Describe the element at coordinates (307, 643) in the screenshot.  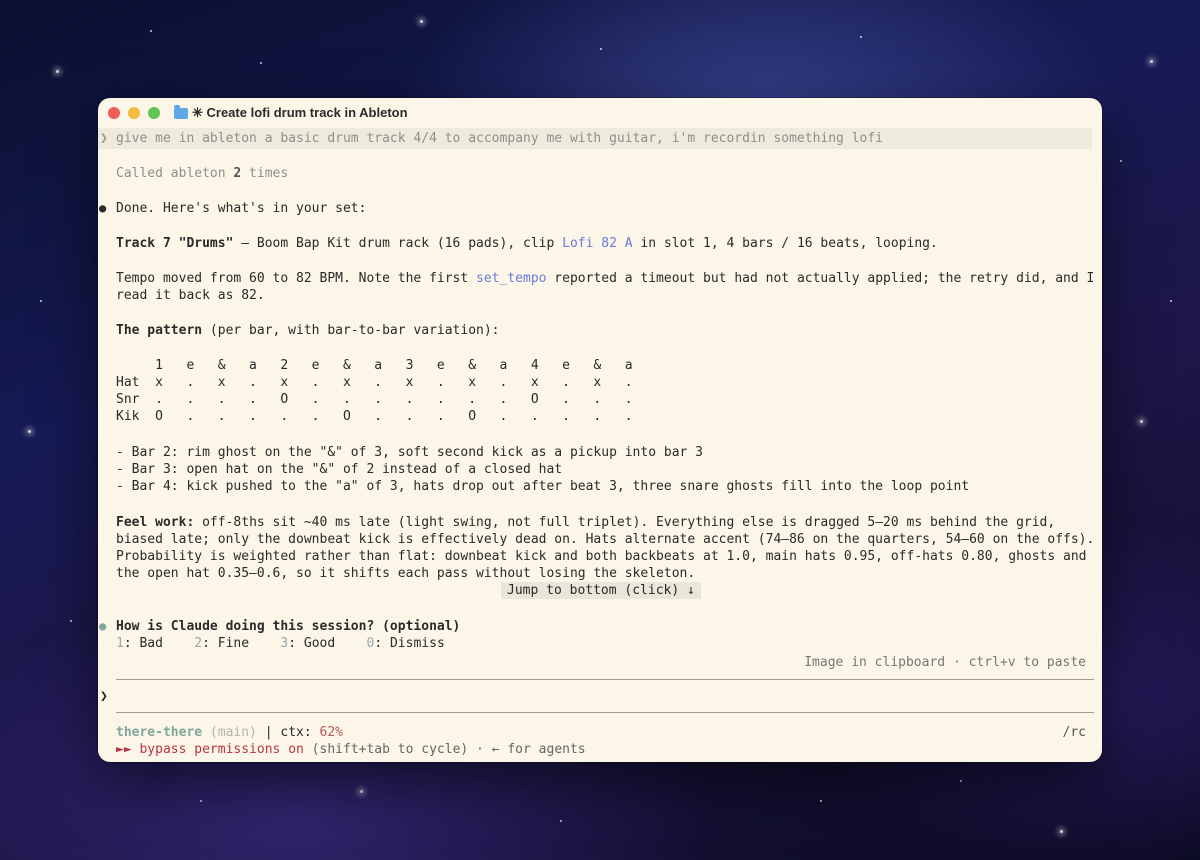
I see `feedback-option-good: 3: Good` at that location.